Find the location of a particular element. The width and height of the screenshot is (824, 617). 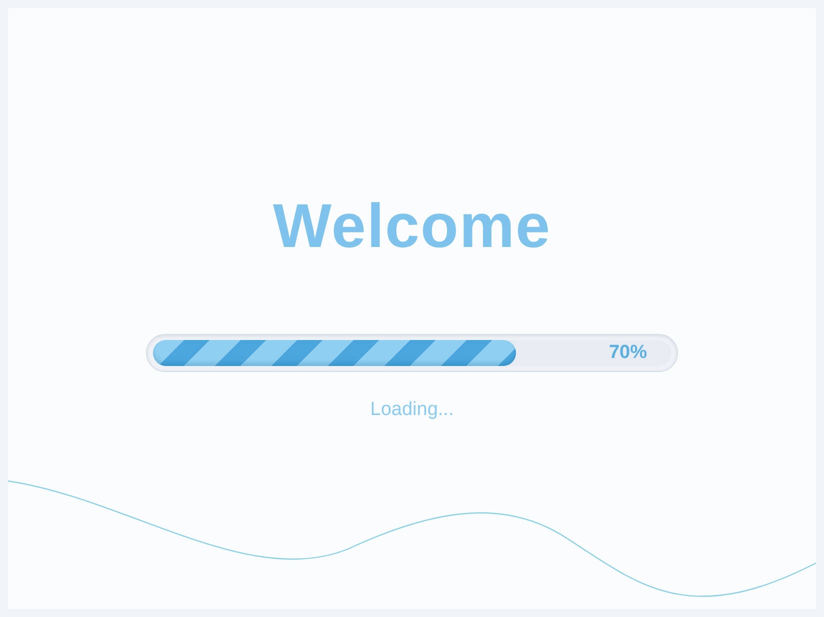

welcome-title: Welcome is located at coordinates (412, 227).